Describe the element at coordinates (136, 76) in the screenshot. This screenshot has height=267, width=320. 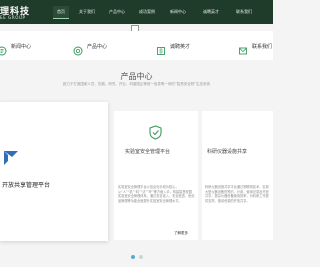
I see `section-title: 产品中心` at that location.